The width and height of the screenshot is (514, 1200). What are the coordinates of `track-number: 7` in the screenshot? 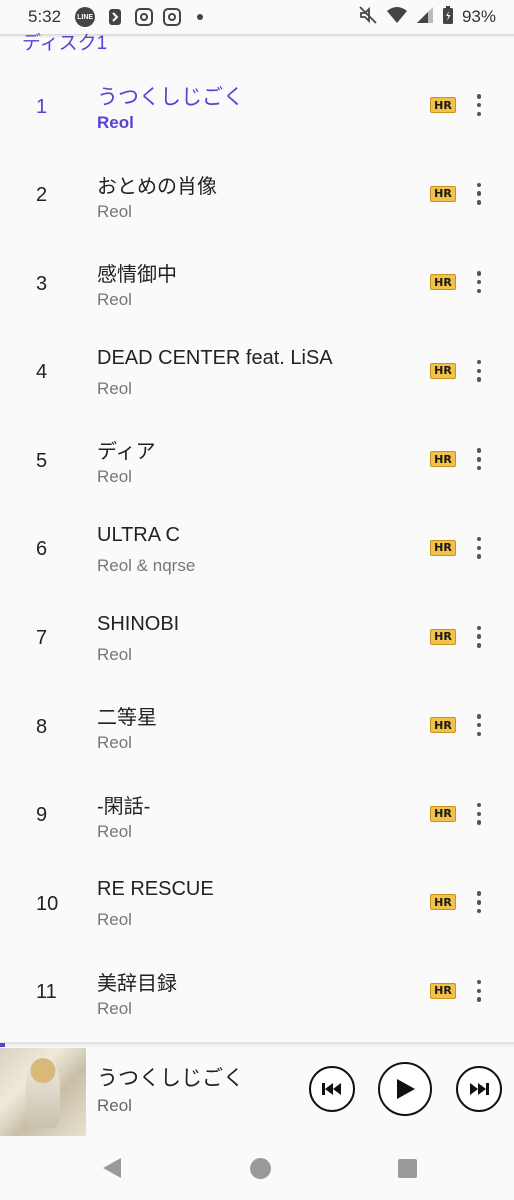 It's located at (42, 638).